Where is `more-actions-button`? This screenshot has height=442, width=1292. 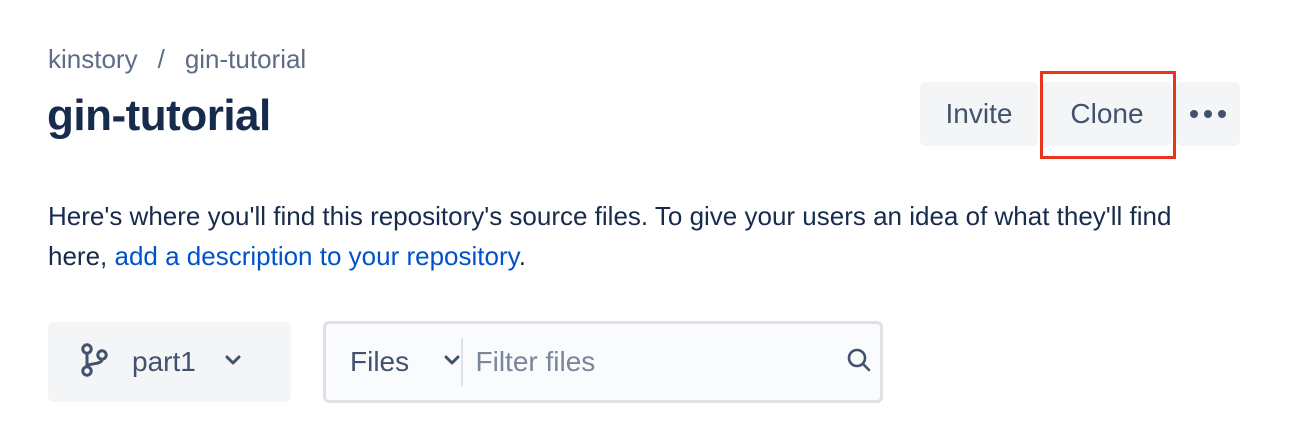
more-actions-button is located at coordinates (1208, 114).